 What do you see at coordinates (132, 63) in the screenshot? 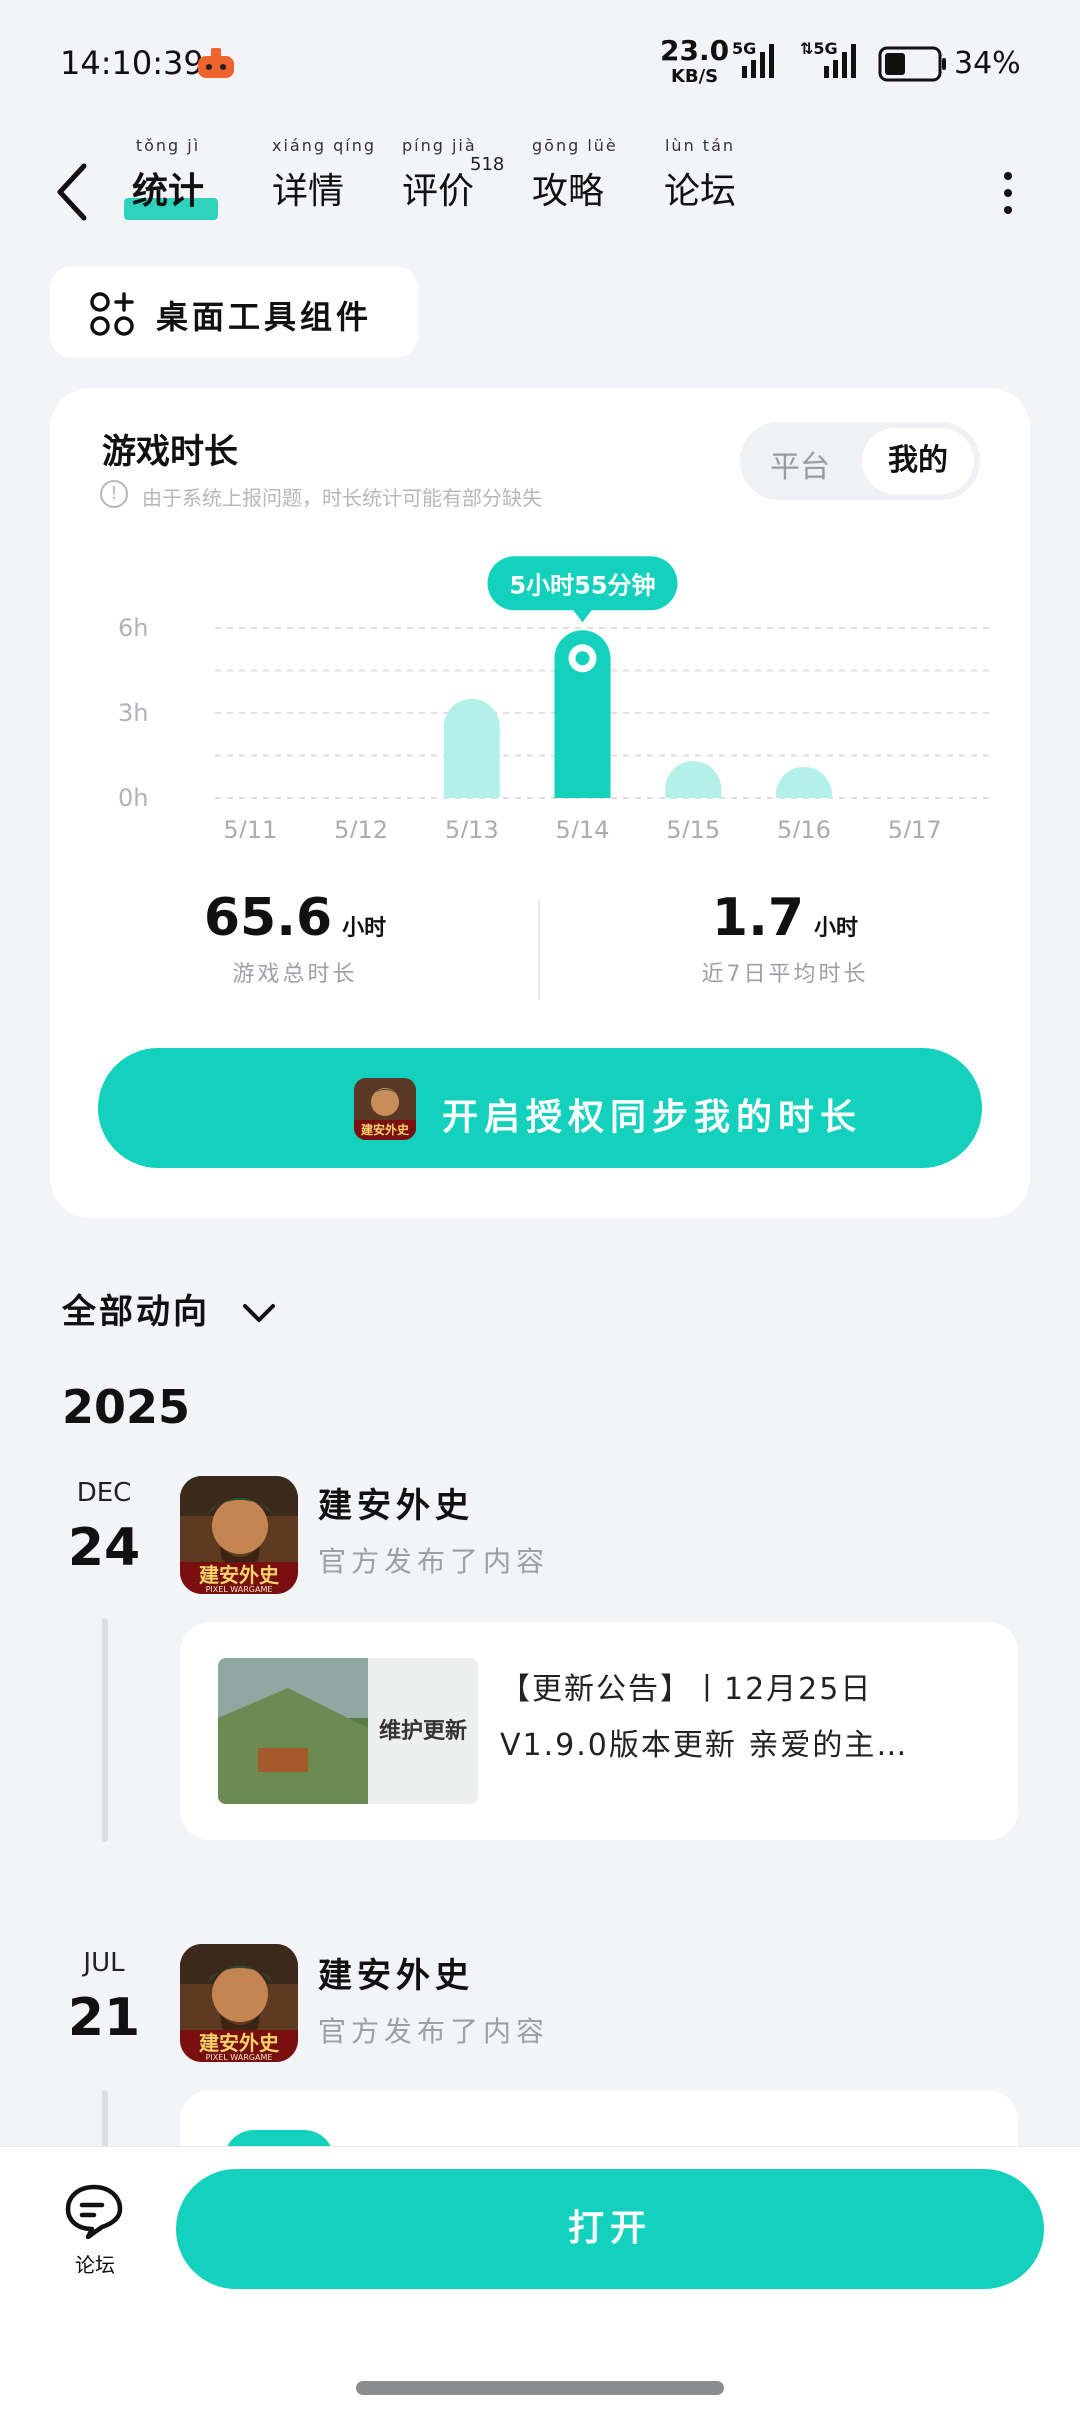
I see `status-time: 14:10:39` at bounding box center [132, 63].